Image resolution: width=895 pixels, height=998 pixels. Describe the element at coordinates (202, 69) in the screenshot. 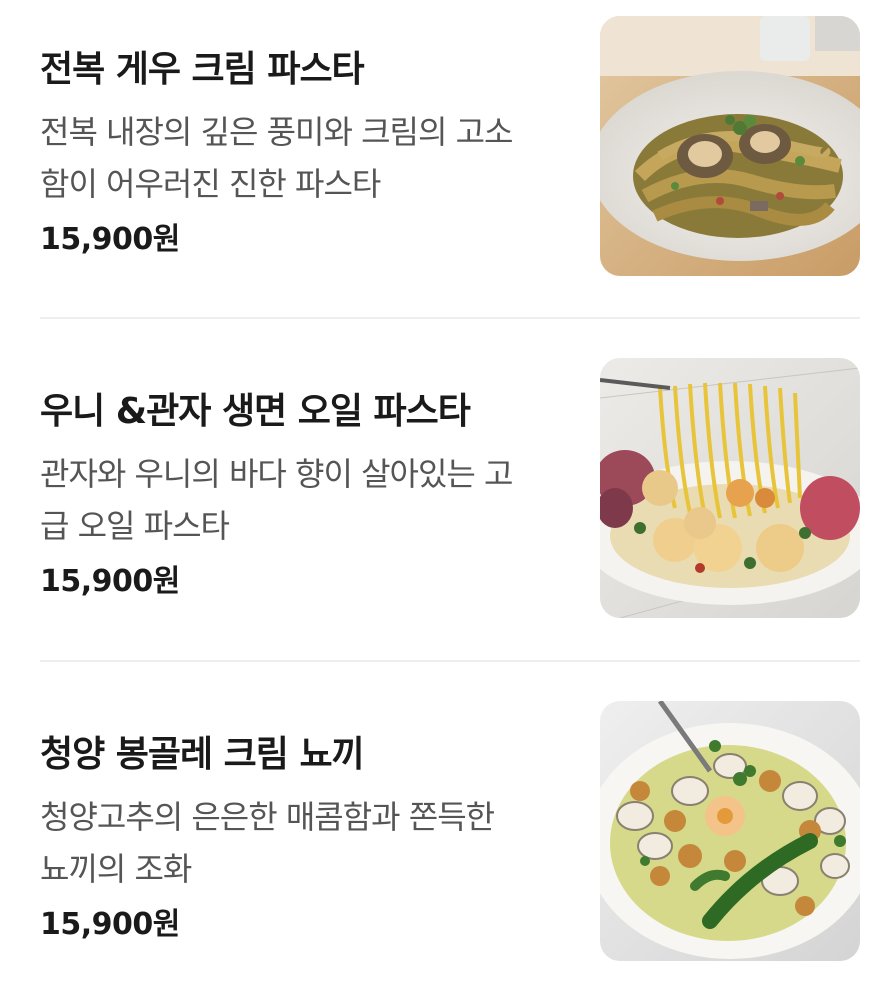

I see `menu-item-title: 전복 게우 크림 파스타` at that location.